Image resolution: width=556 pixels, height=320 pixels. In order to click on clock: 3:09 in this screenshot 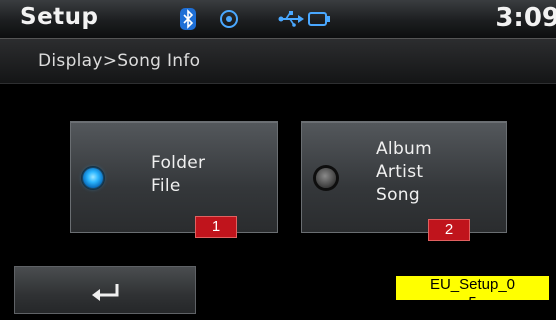, I will do `click(525, 18)`.